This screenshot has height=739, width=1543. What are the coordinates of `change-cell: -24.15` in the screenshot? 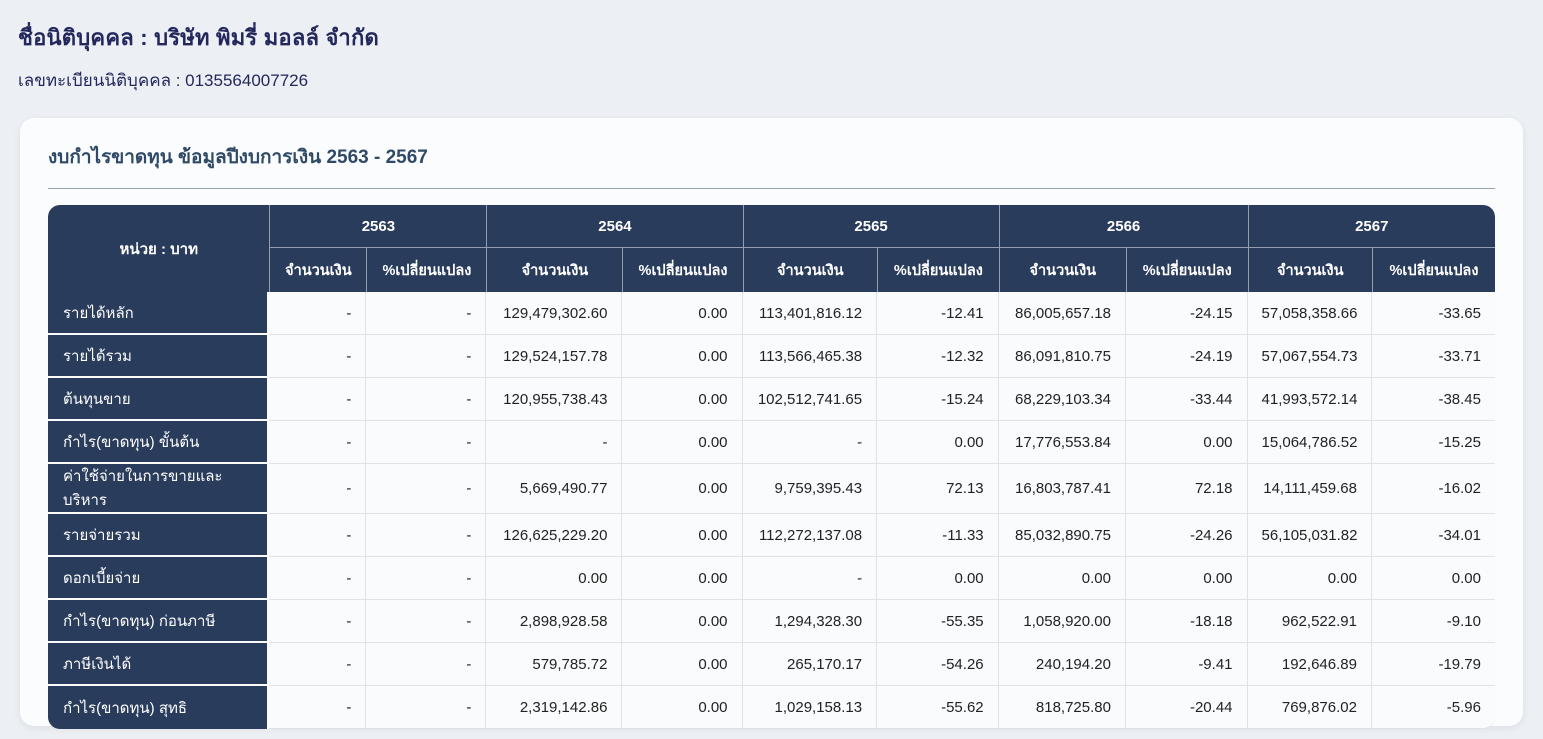 It's located at (1186, 313).